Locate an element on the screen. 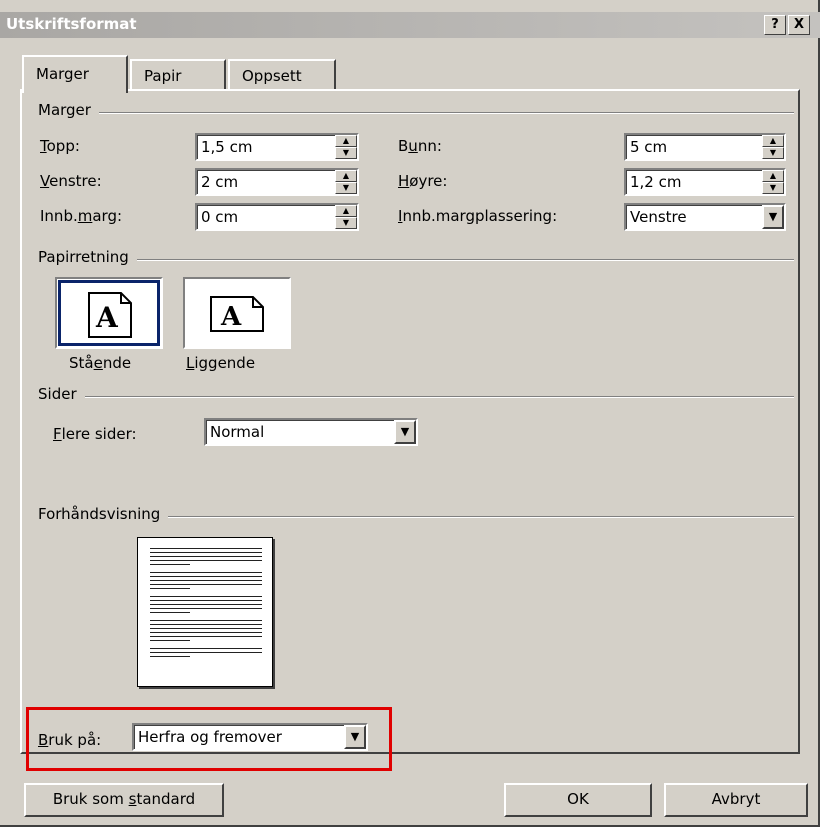  left-margin-field: 2 cm ▲ ▼ is located at coordinates (277, 182).